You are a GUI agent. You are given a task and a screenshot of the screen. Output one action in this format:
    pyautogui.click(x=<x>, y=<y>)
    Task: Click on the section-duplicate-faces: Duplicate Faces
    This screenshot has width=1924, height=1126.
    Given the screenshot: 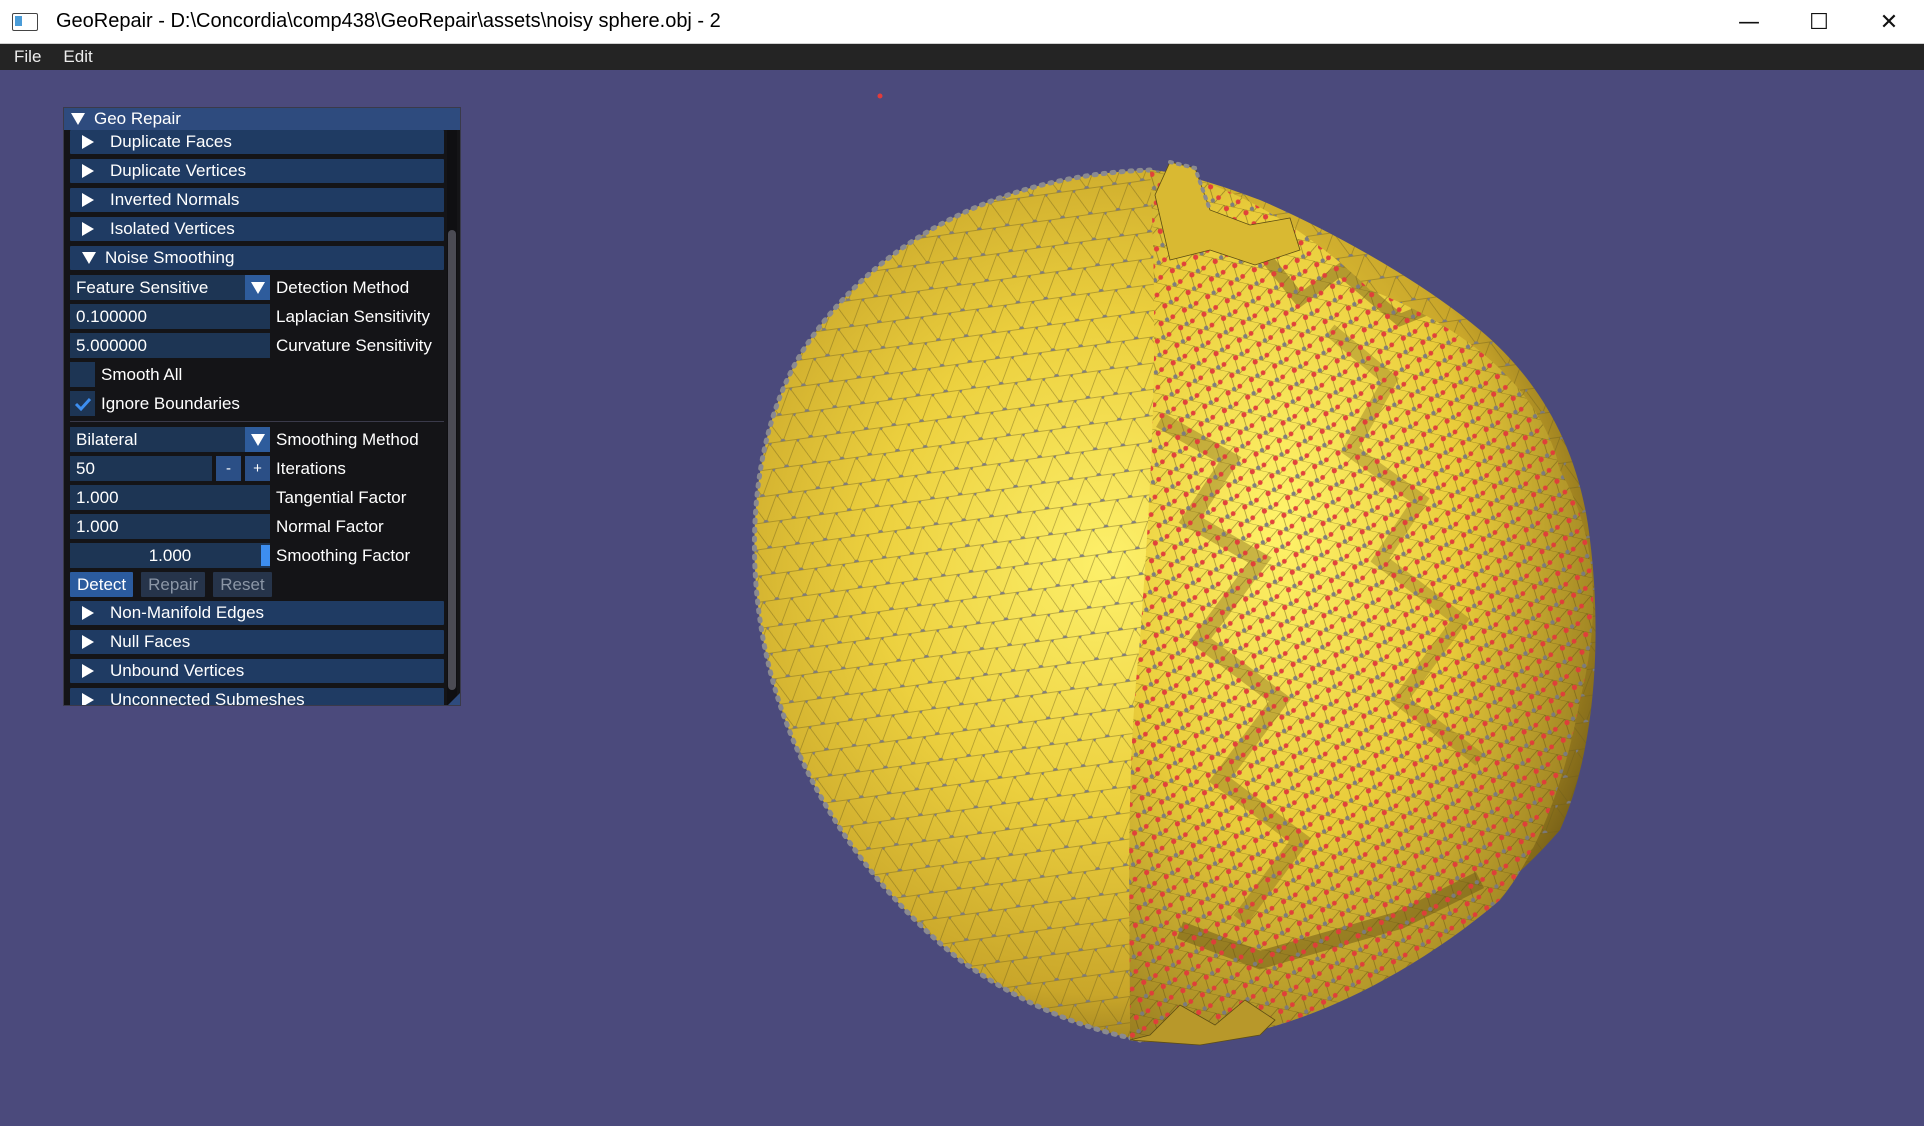 What is the action you would take?
    pyautogui.click(x=257, y=142)
    